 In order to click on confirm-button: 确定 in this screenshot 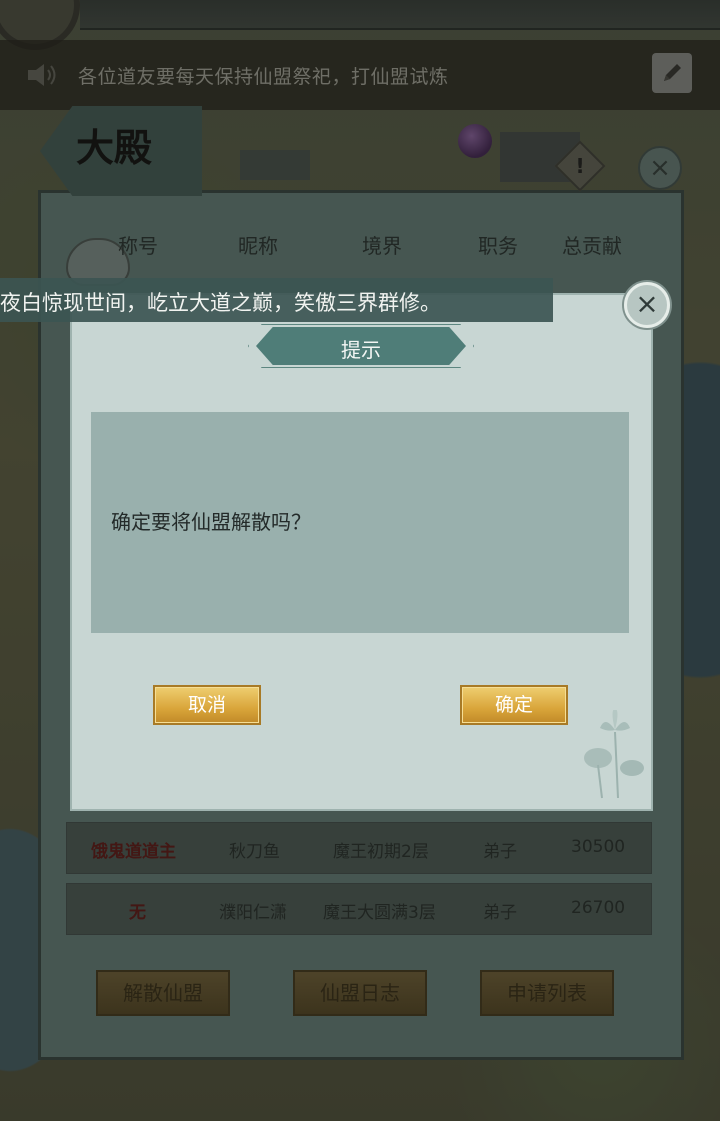, I will do `click(514, 705)`.